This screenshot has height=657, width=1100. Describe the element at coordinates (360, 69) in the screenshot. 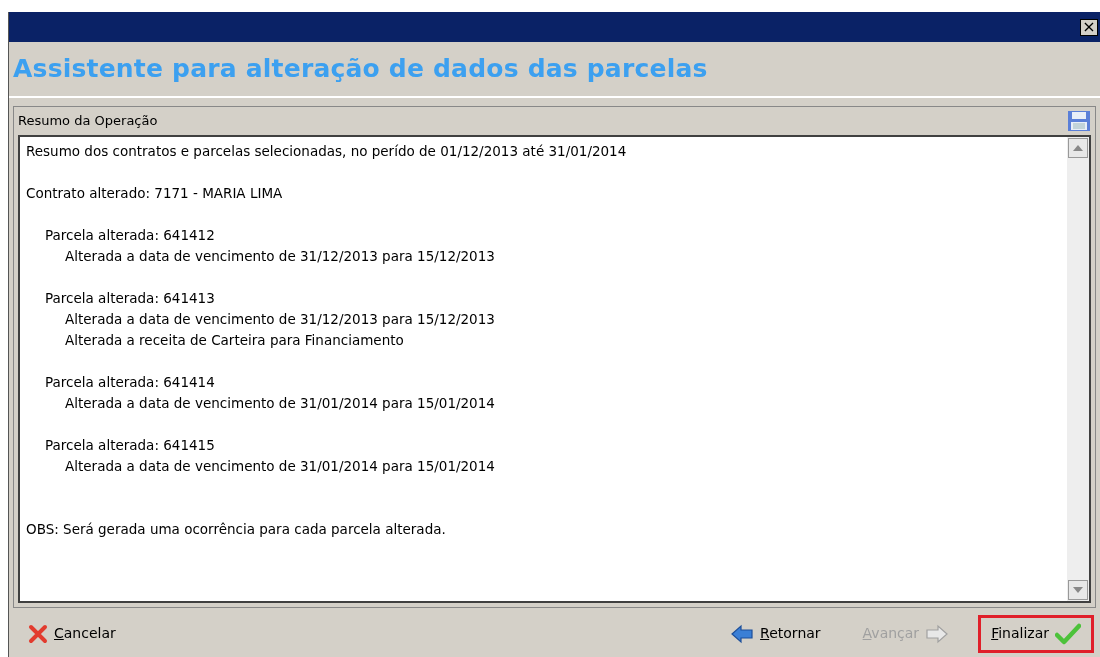

I see `wizard-title: Assistente para alteração de dados das parcelas` at that location.